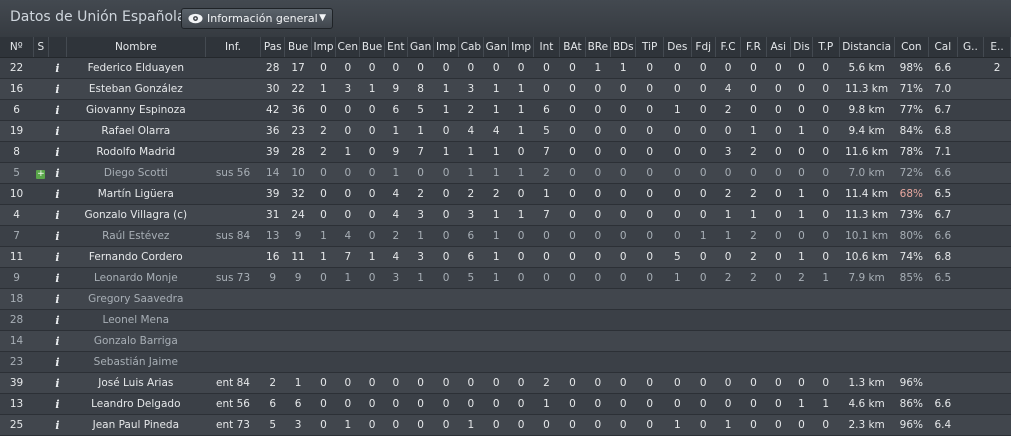 This screenshot has height=436, width=1011. Describe the element at coordinates (136, 236) in the screenshot. I see `player-name: Raúl Estévez` at that location.